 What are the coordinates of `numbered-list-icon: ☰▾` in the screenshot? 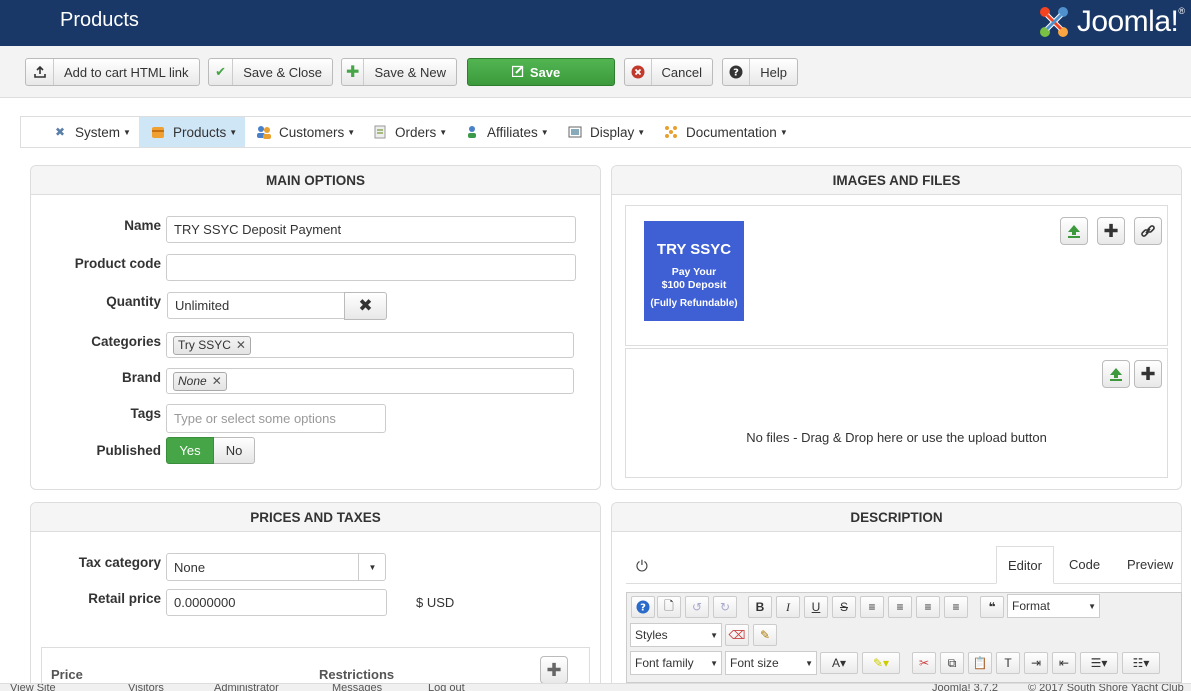 It's located at (1099, 663).